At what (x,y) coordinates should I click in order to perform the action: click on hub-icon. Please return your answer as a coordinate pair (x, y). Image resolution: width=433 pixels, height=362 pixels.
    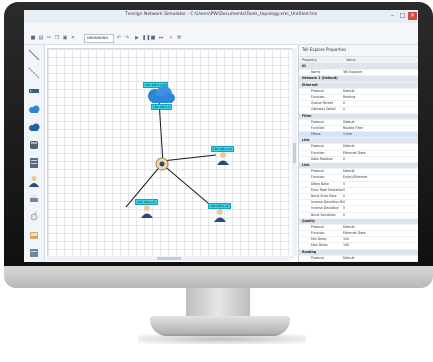
    Looking at the image, I should click on (34, 91).